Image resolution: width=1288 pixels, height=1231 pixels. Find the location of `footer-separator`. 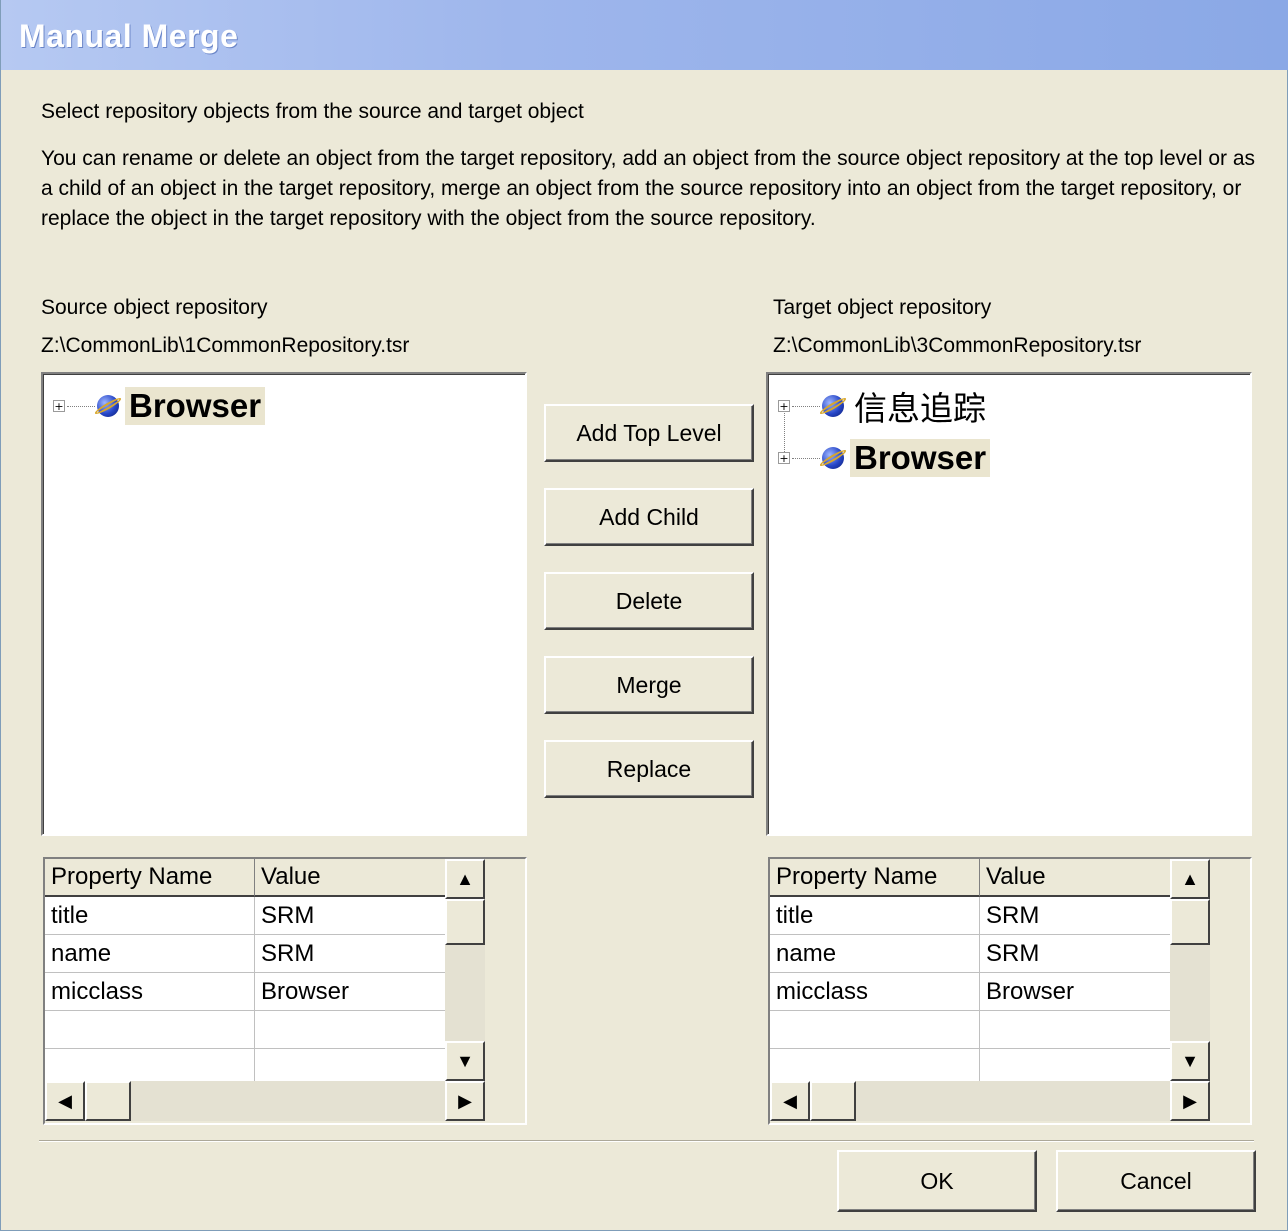

footer-separator is located at coordinates (646, 1141).